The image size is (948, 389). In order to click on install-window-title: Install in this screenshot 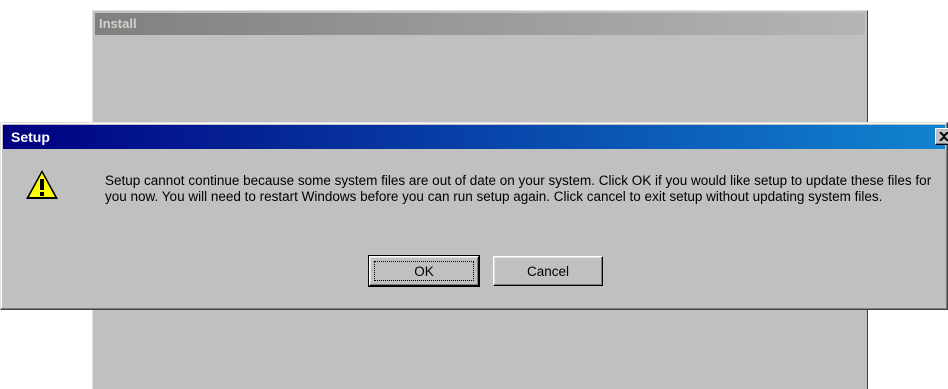, I will do `click(118, 23)`.